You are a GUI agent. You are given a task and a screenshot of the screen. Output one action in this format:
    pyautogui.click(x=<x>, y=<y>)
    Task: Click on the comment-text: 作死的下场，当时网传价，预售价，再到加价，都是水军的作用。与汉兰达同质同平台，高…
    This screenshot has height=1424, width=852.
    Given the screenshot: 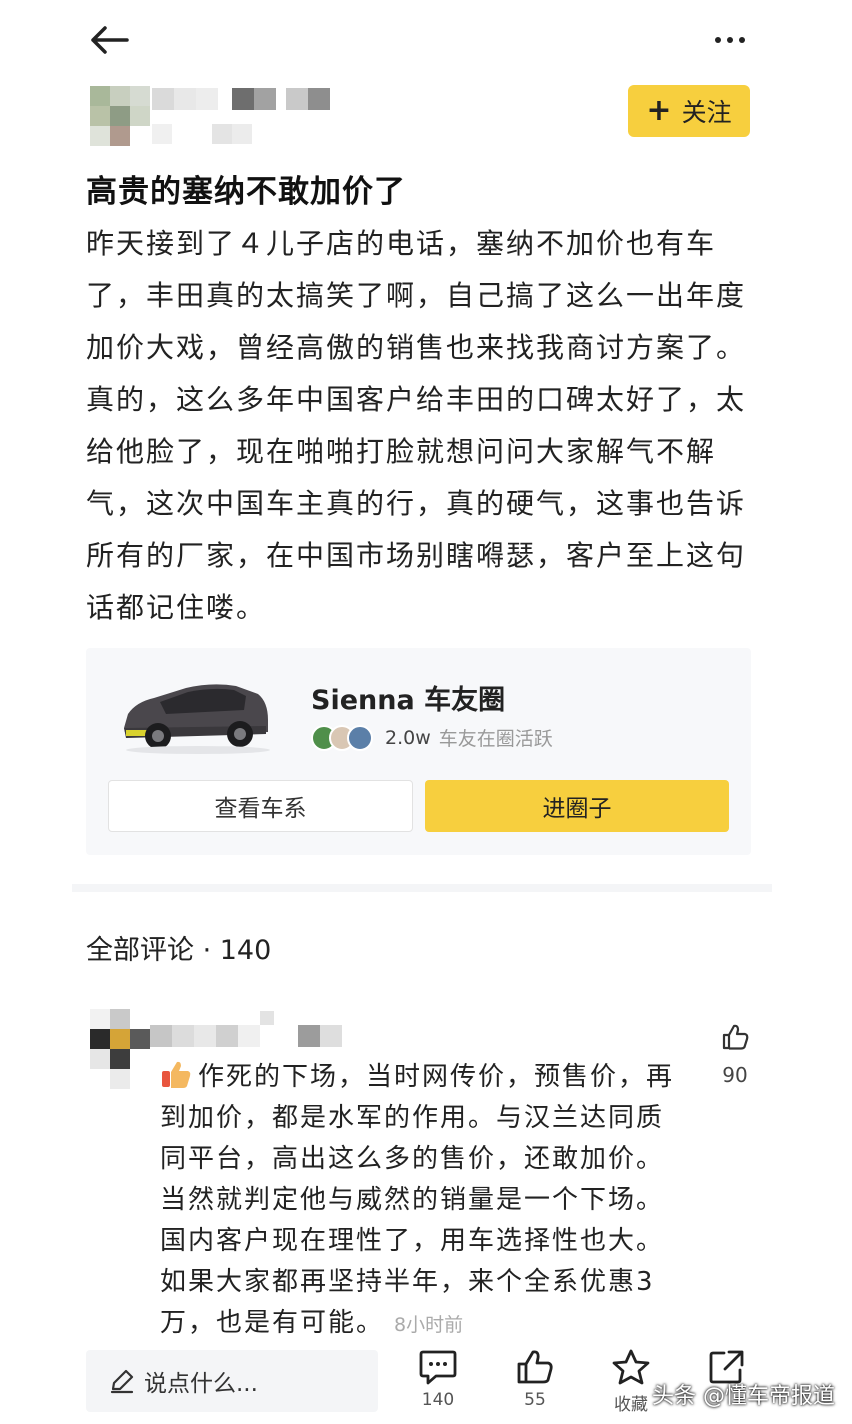 What is the action you would take?
    pyautogui.click(x=420, y=1201)
    